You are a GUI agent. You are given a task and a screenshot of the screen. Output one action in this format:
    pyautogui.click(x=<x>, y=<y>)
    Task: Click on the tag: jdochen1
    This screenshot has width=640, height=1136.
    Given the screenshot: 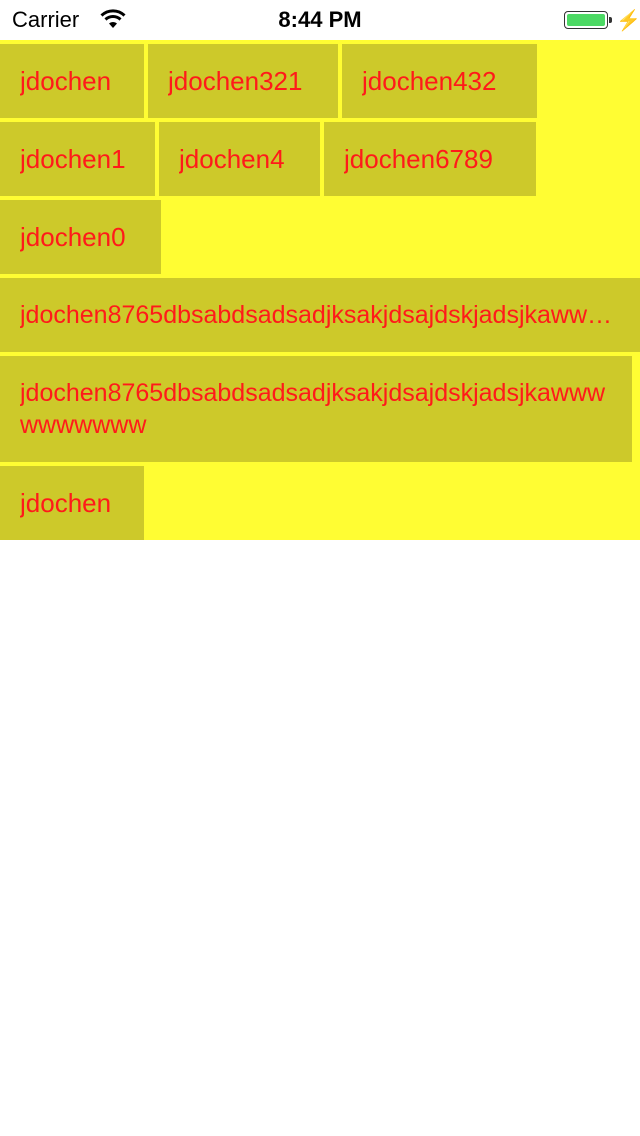 What is the action you would take?
    pyautogui.click(x=77, y=159)
    